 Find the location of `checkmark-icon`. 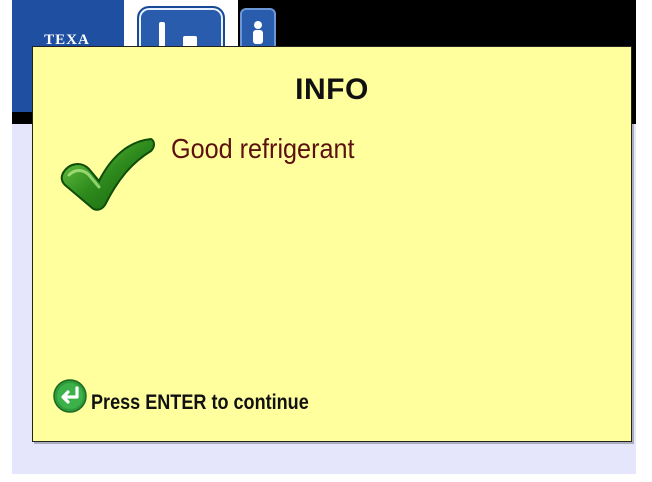

checkmark-icon is located at coordinates (107, 174).